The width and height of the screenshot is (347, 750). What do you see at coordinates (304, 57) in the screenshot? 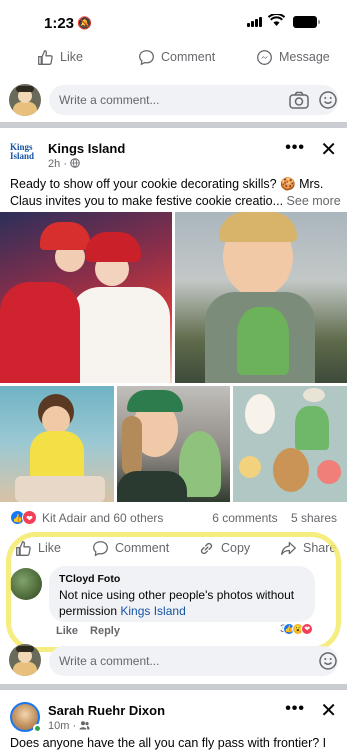
I see `message-label: Message` at bounding box center [304, 57].